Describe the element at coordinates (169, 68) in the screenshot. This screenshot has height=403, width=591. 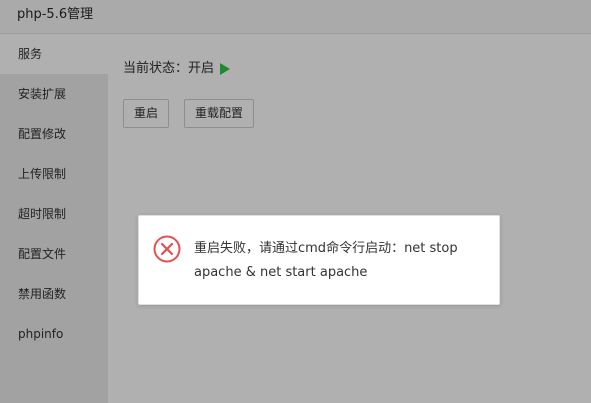
I see `service-status-label: 当前状态：开启` at that location.